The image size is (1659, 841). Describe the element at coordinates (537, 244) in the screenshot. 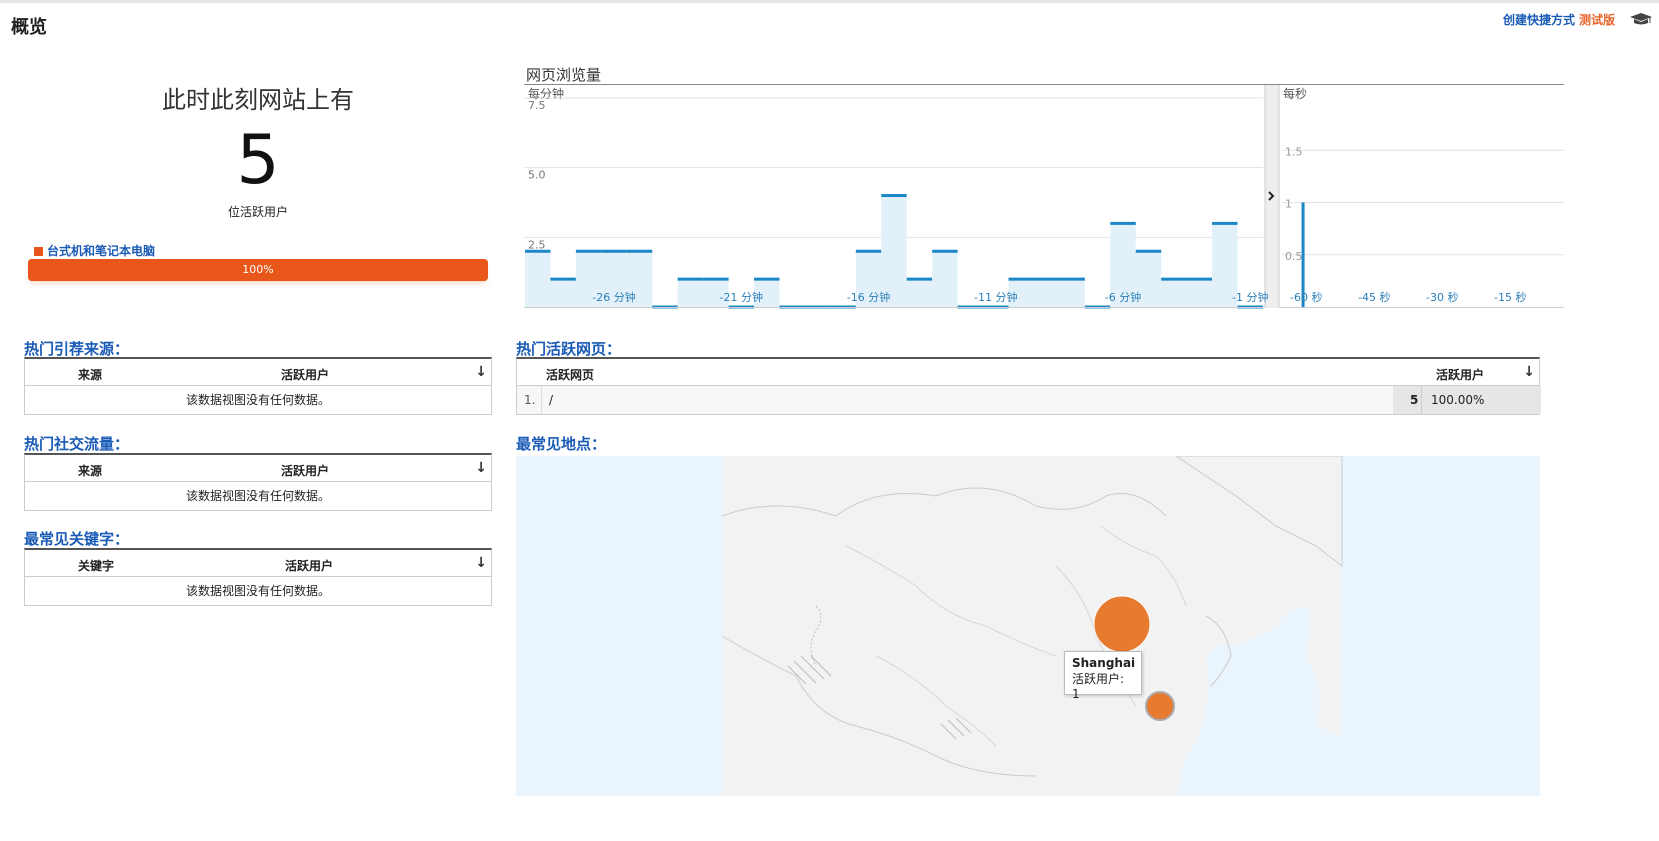

I see `y-tick-label: 2.5` at that location.